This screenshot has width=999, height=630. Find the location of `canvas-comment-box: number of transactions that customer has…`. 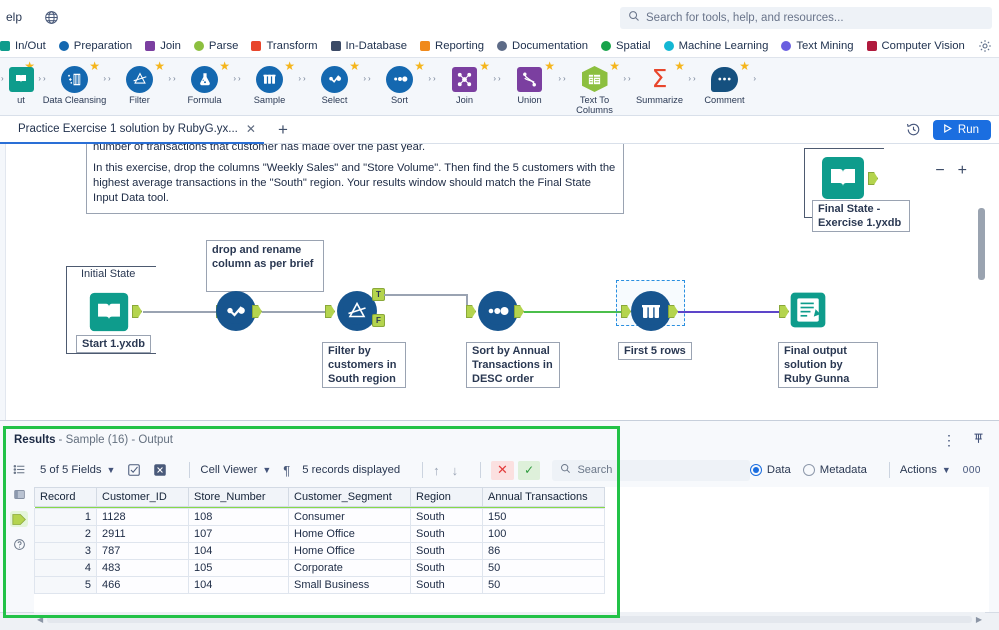

canvas-comment-box: number of transactions that customer has… is located at coordinates (355, 179).